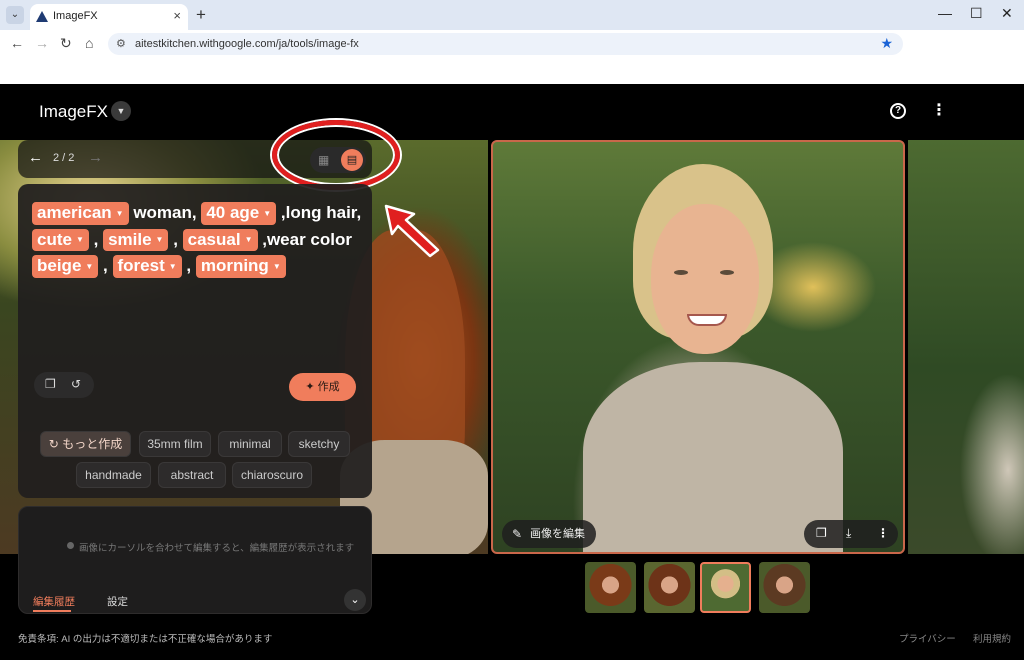 This screenshot has height=660, width=1024. What do you see at coordinates (992, 638) in the screenshot?
I see `terms-link: 利用規約` at bounding box center [992, 638].